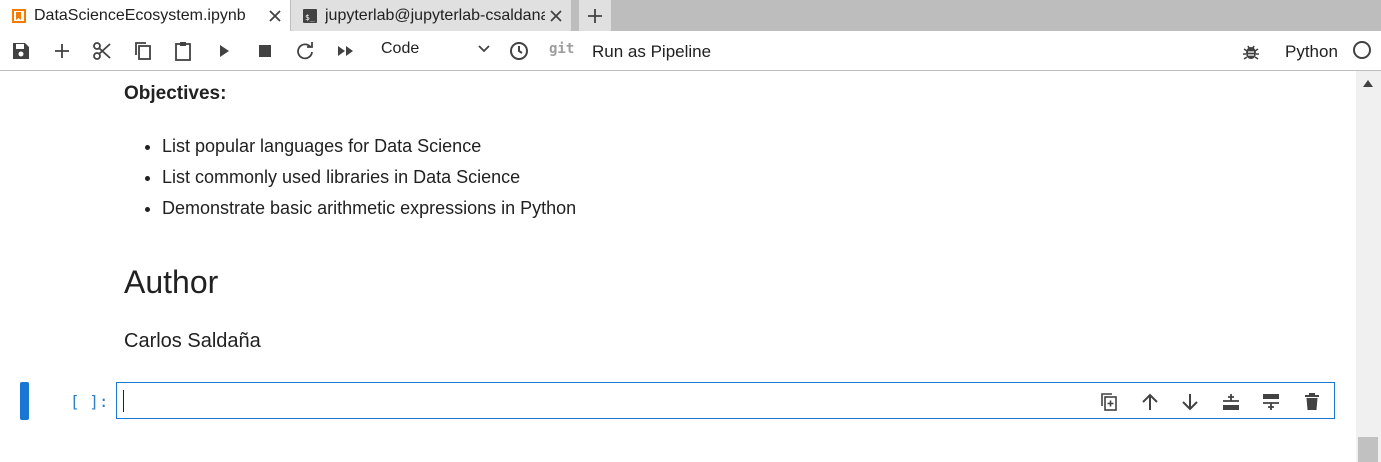 The width and height of the screenshot is (1381, 462). I want to click on move-down-button, so click(1190, 402).